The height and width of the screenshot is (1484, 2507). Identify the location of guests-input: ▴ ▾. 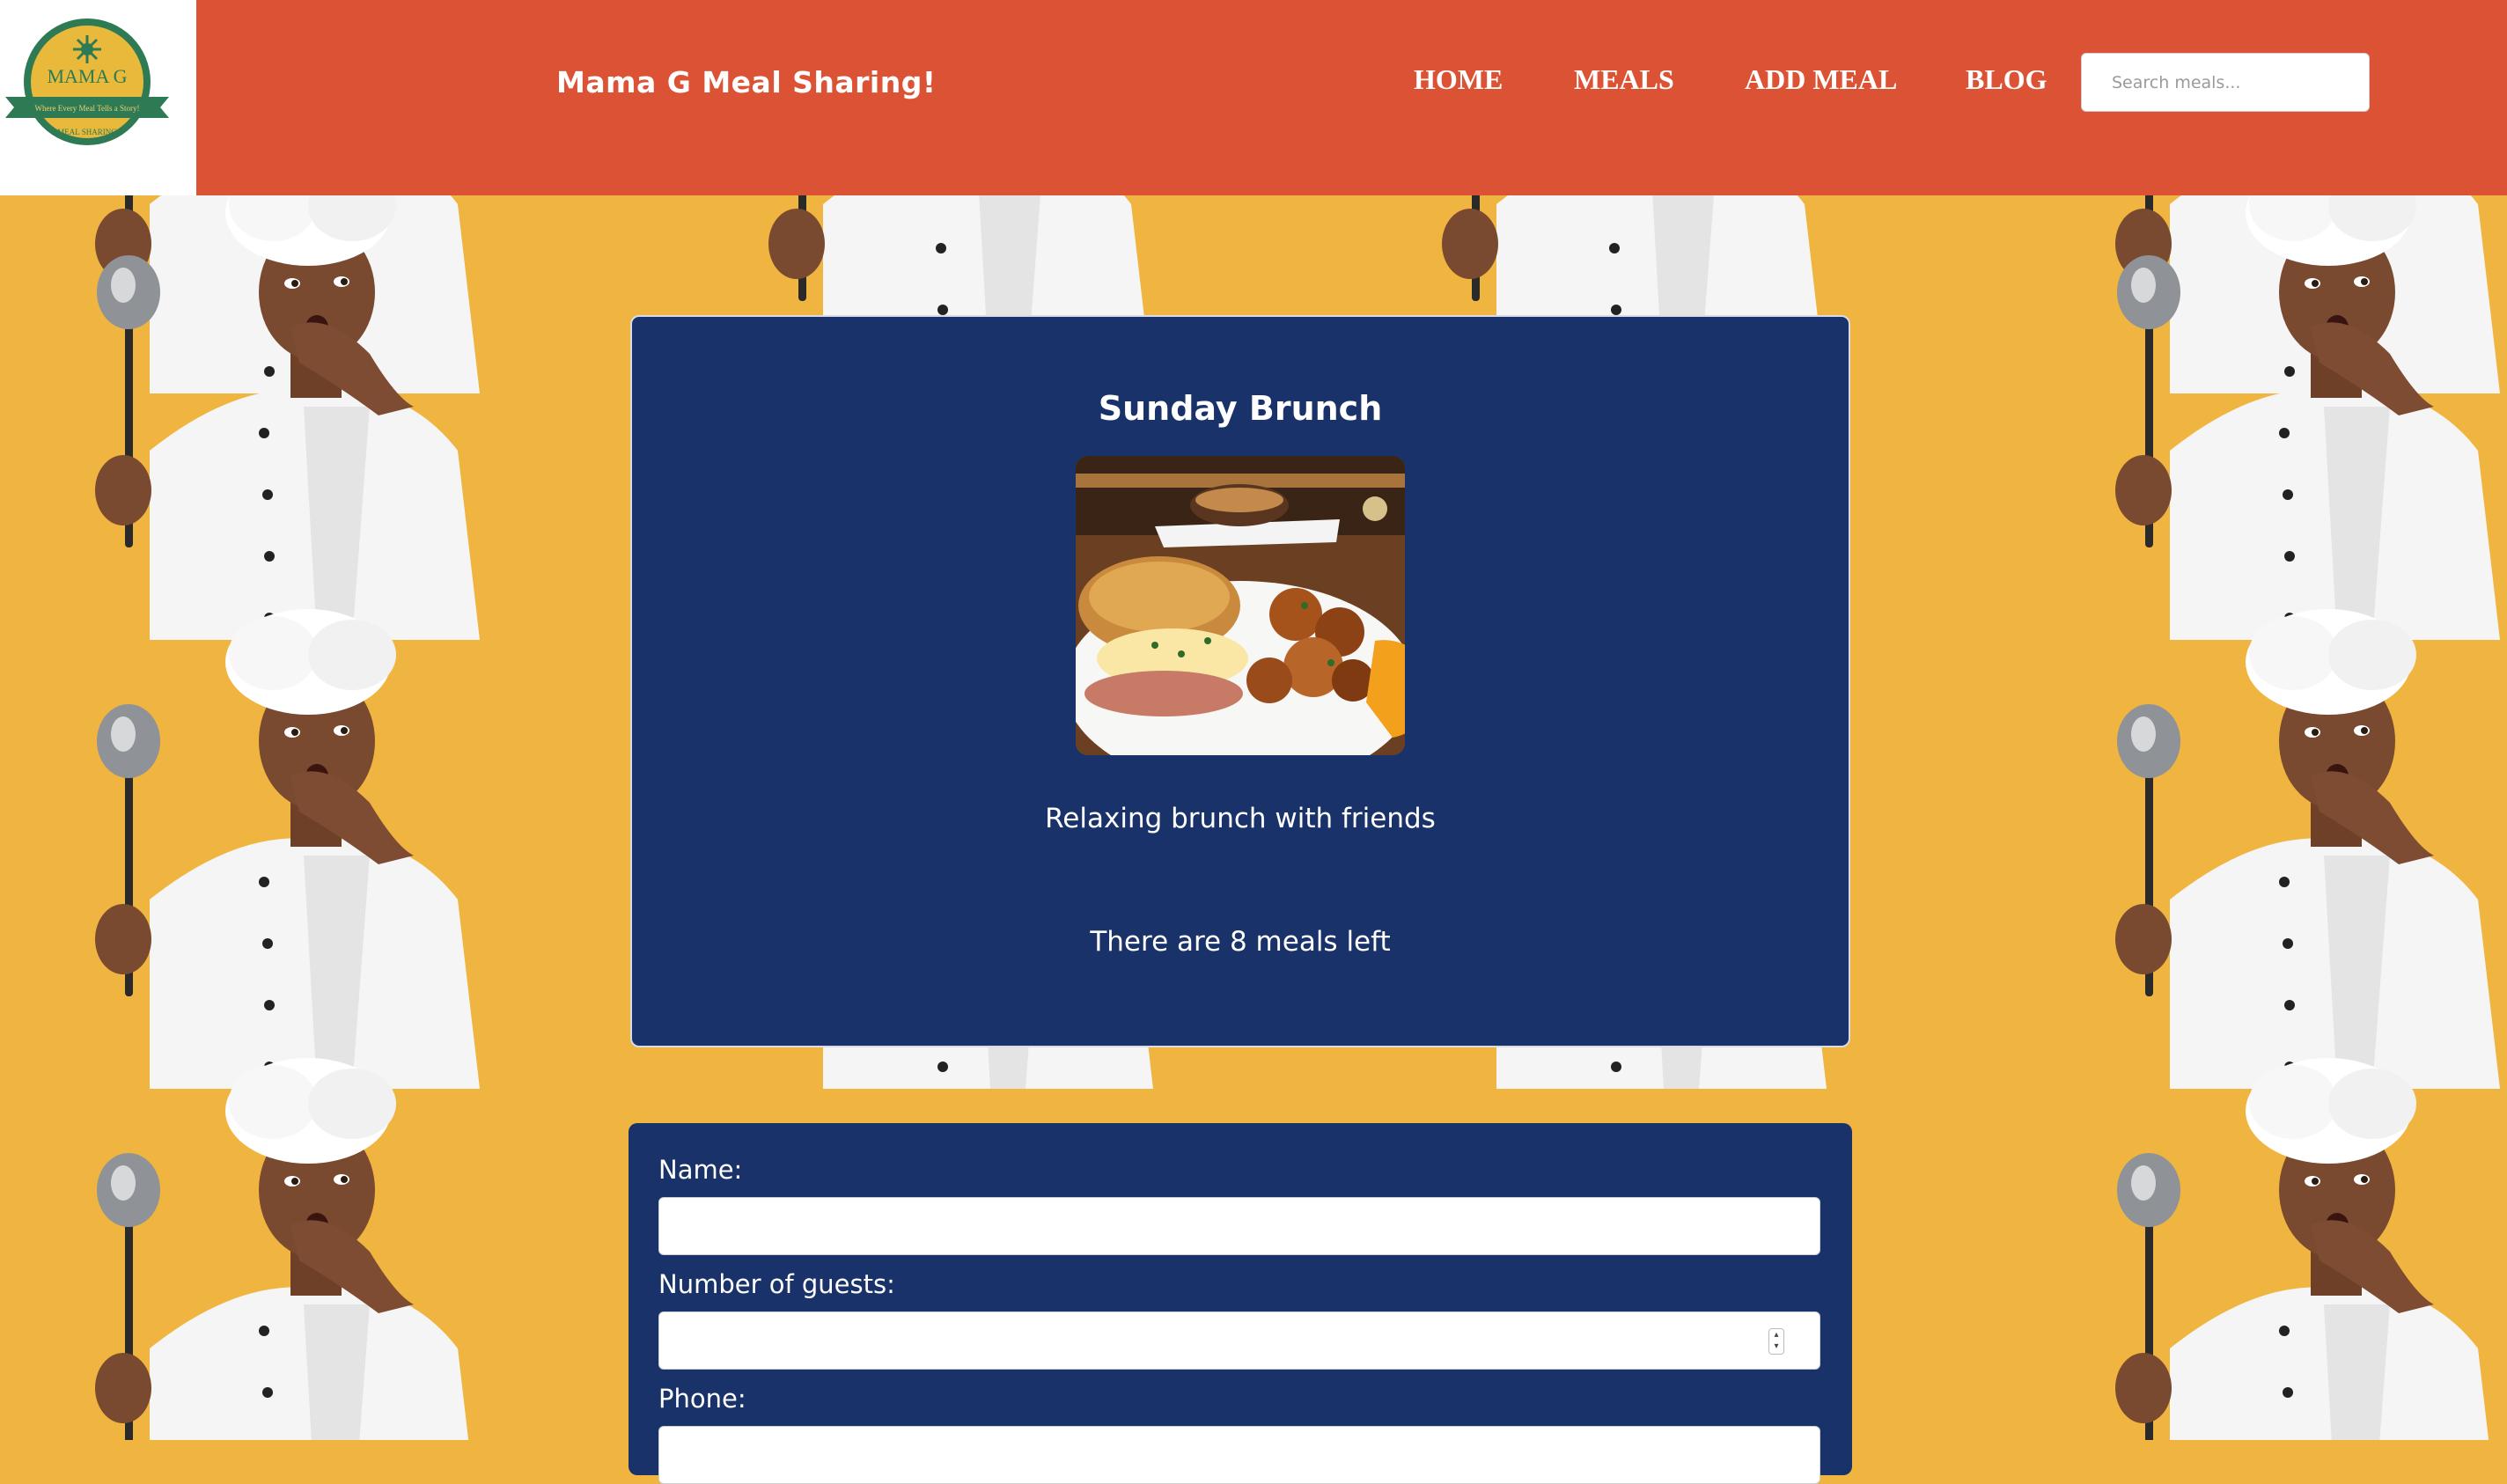
(1239, 1340).